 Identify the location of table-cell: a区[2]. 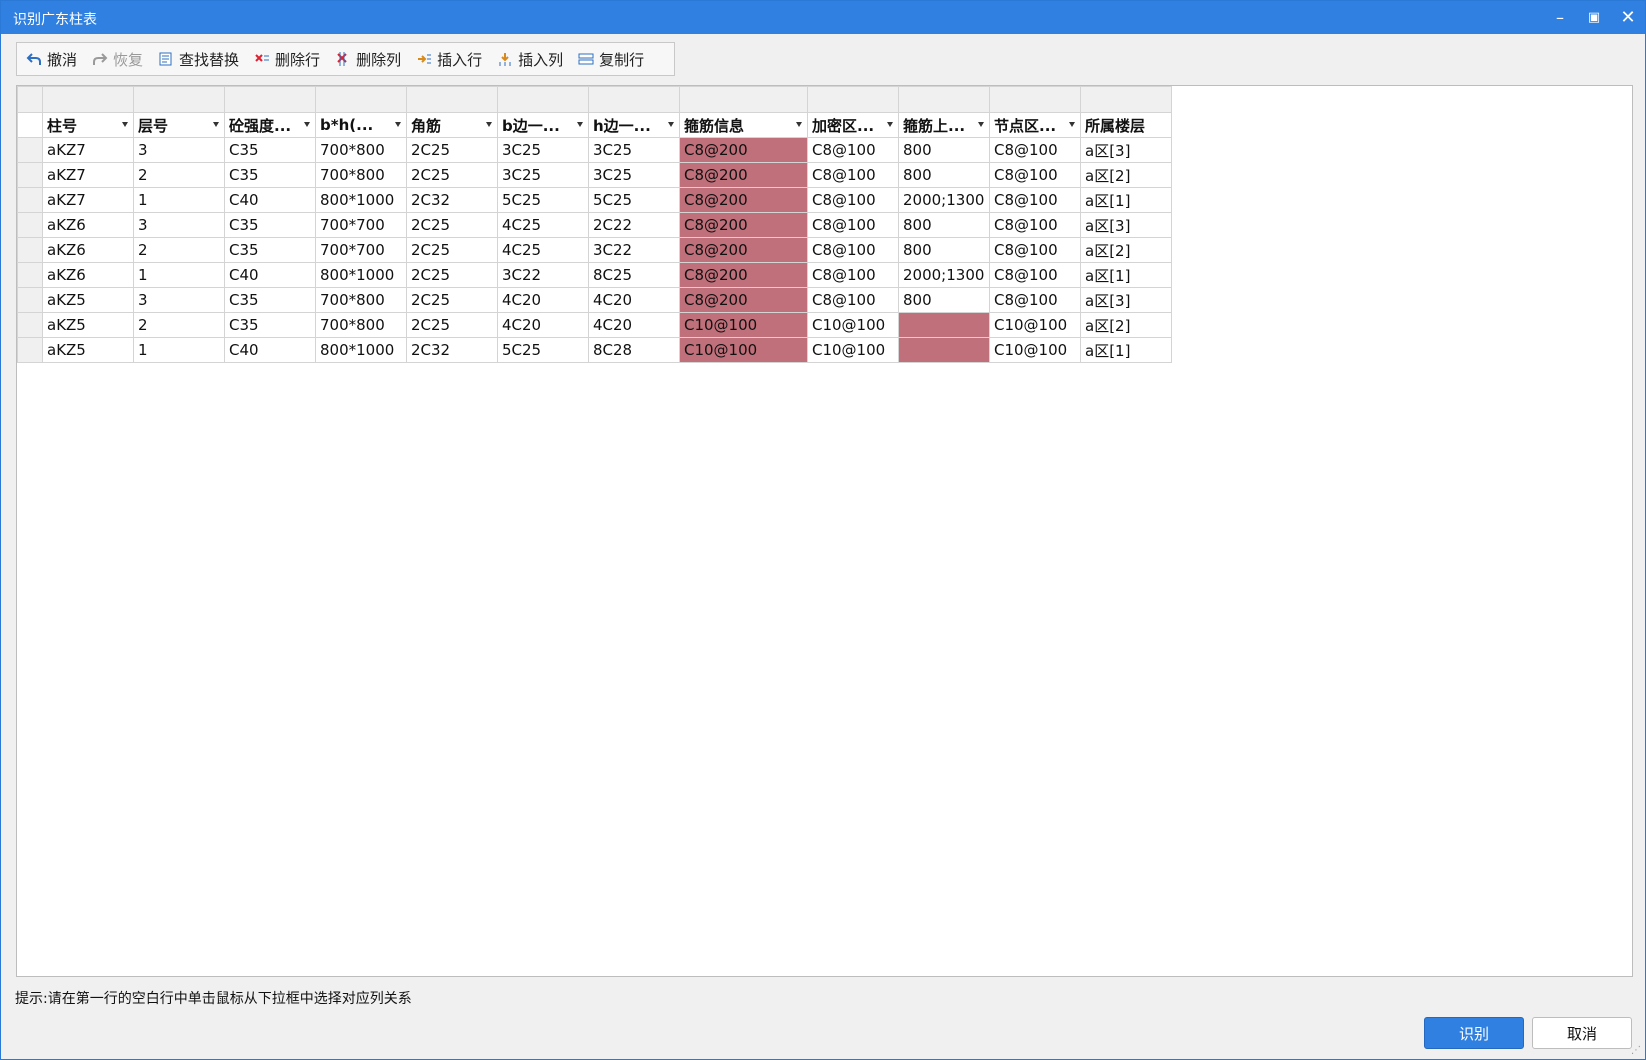
(1126, 325).